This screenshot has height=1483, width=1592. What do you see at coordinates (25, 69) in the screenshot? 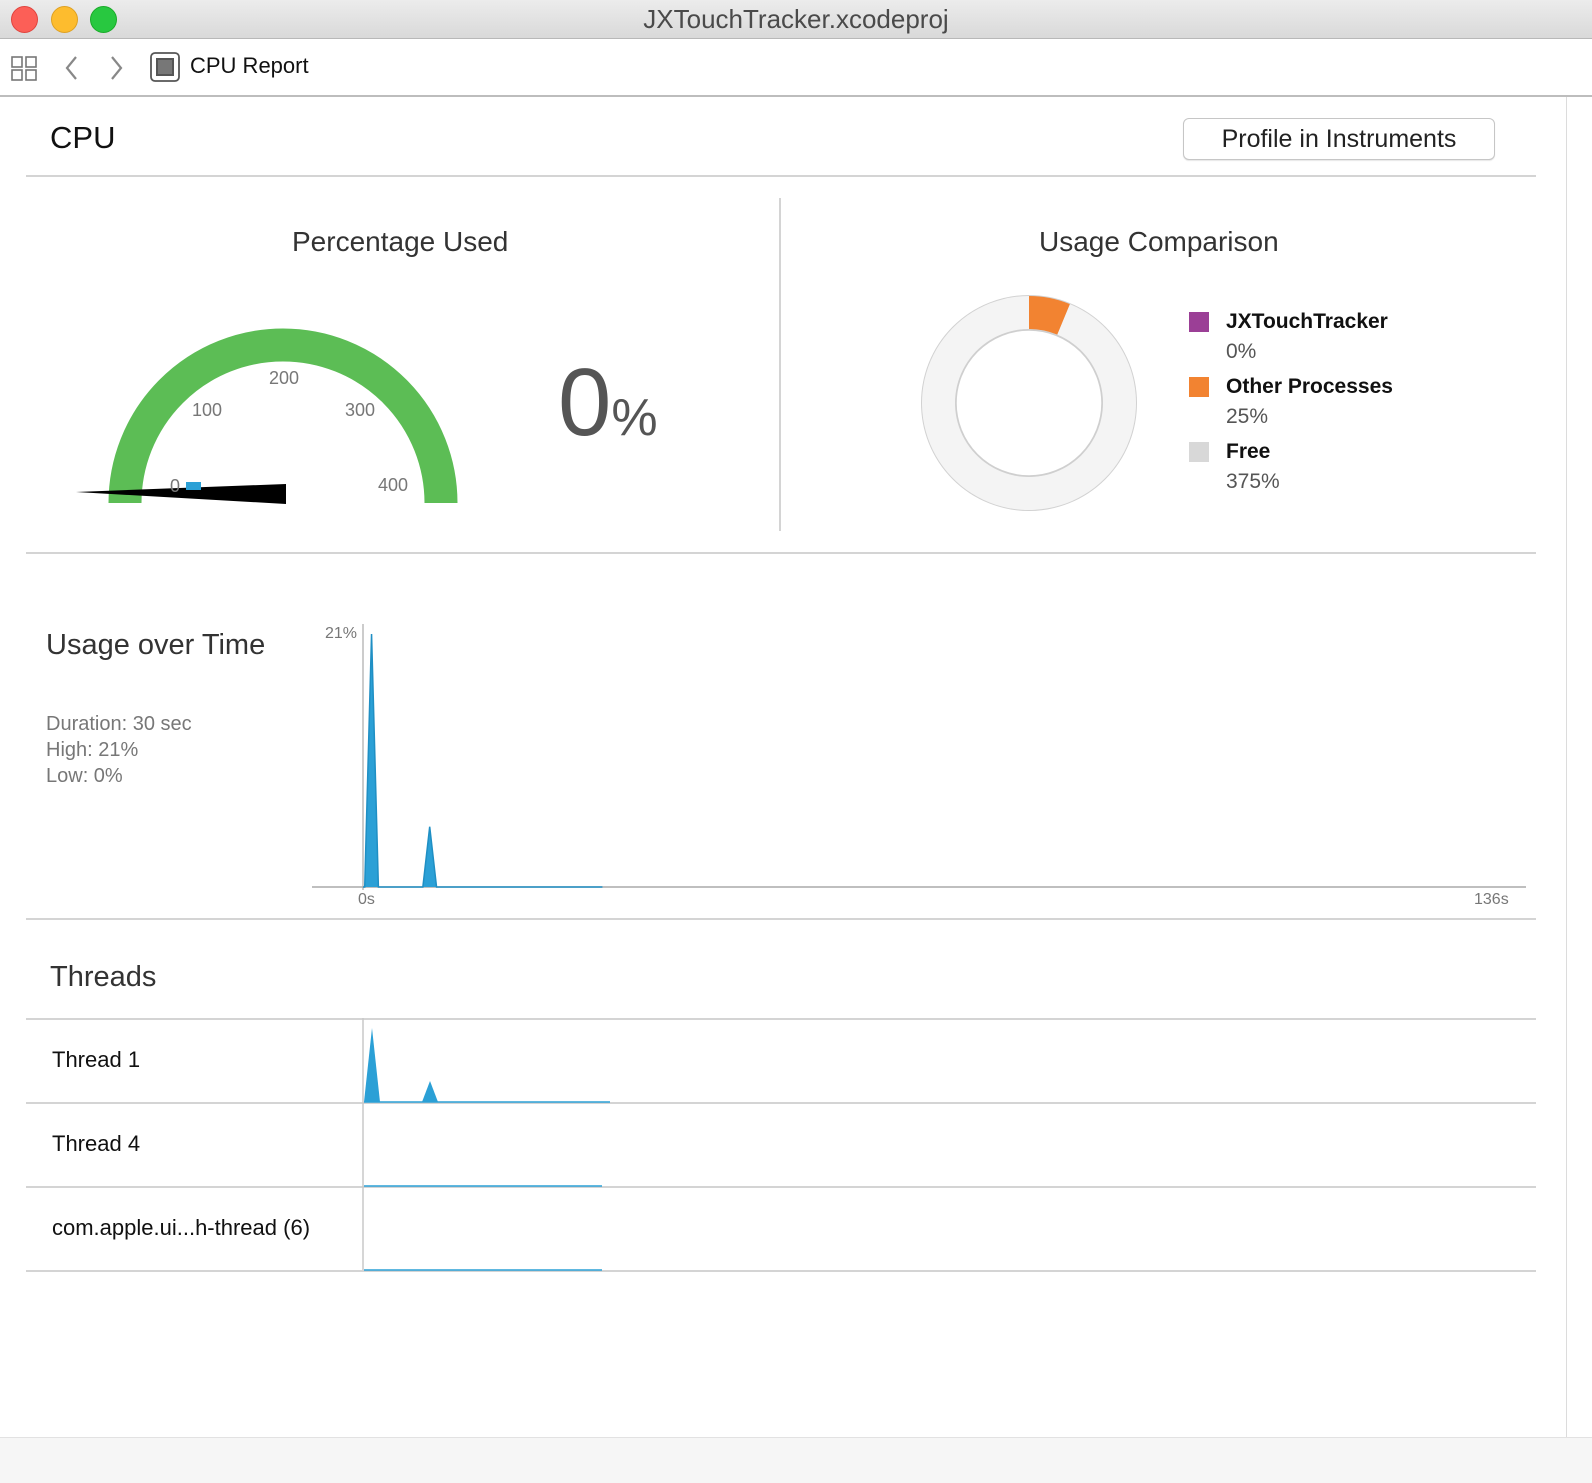
I see `related-items-grid-icon` at bounding box center [25, 69].